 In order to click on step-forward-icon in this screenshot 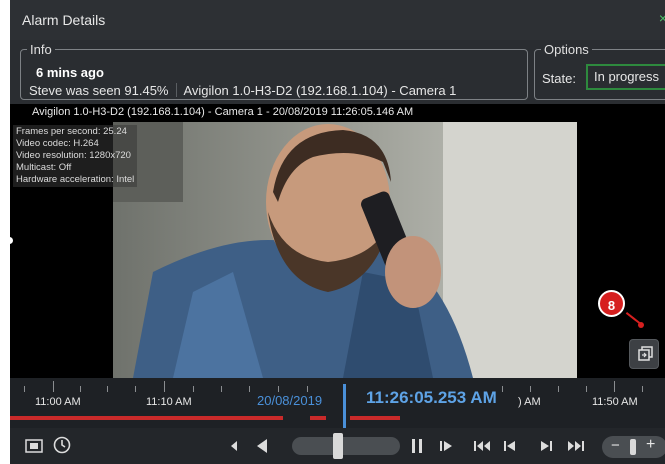, I will do `click(446, 446)`.